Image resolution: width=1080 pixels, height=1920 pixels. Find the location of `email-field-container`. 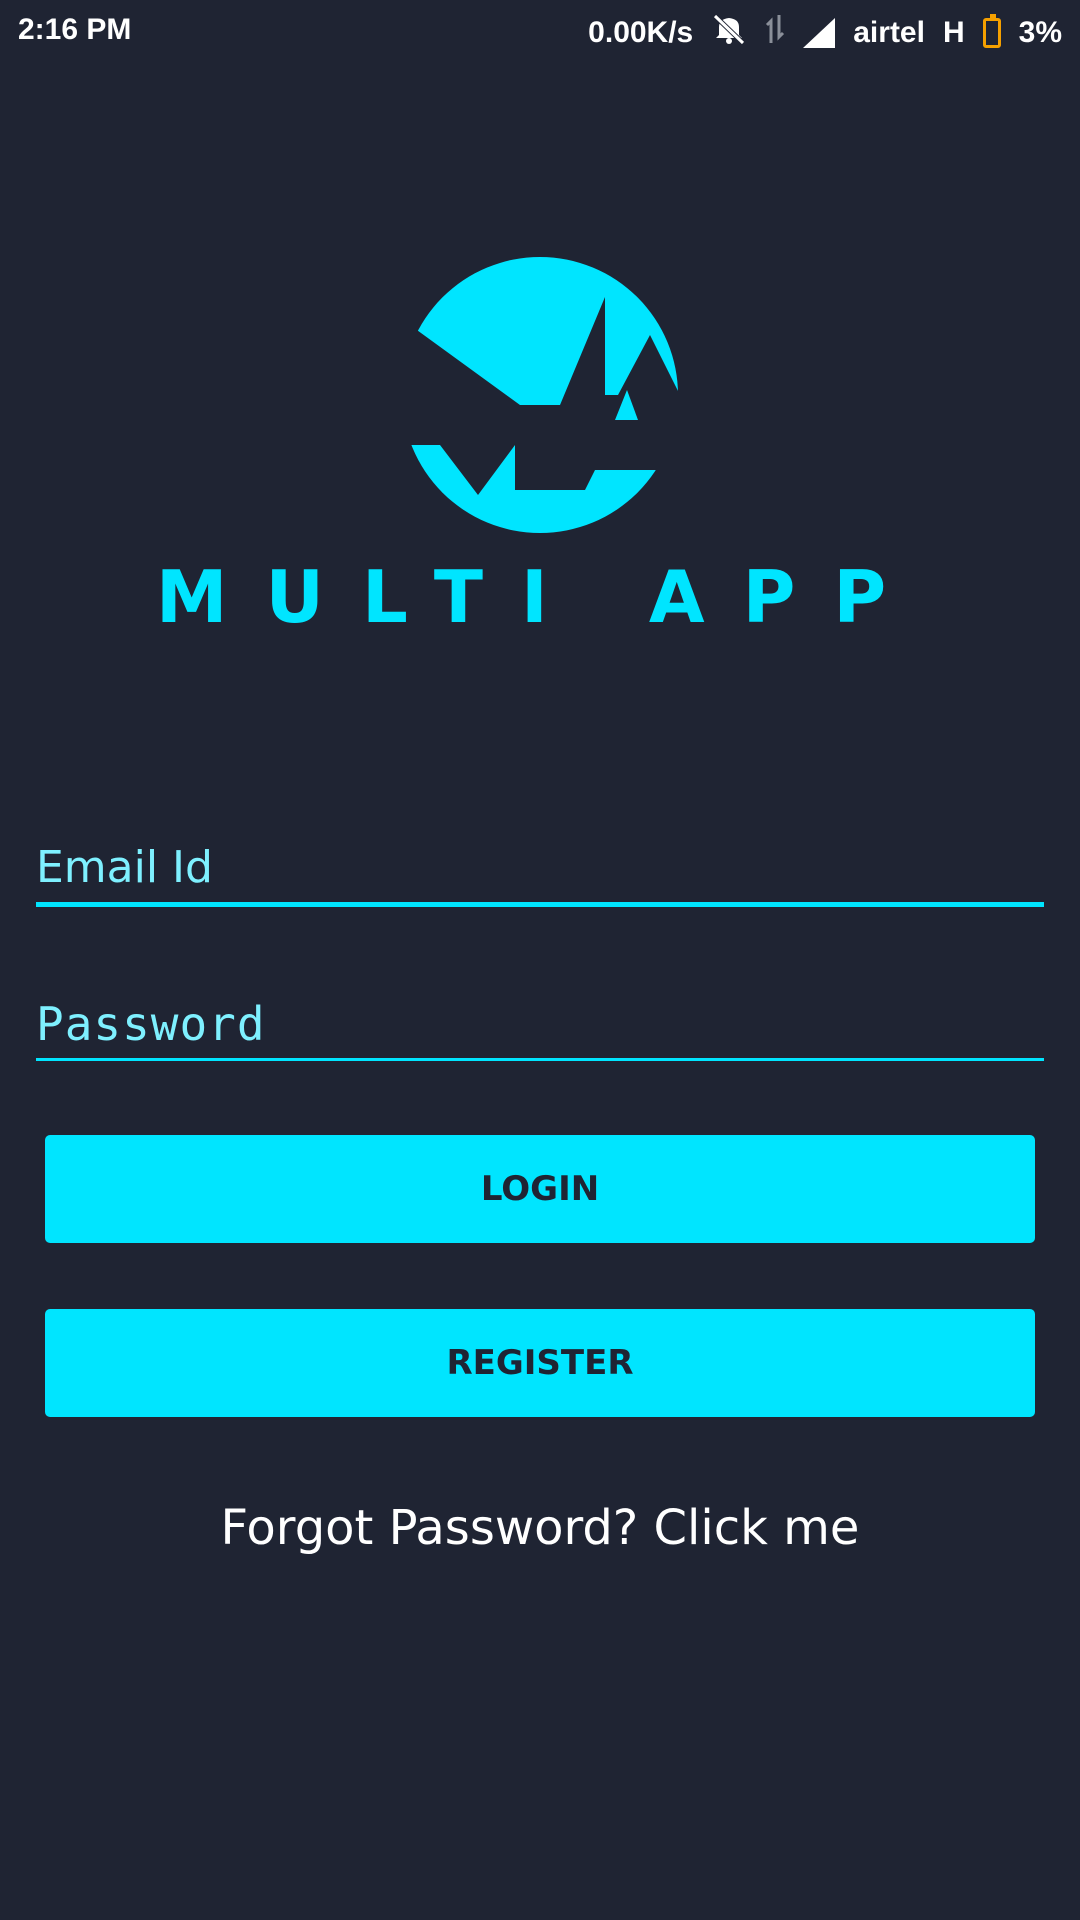

email-field-container is located at coordinates (540, 872).